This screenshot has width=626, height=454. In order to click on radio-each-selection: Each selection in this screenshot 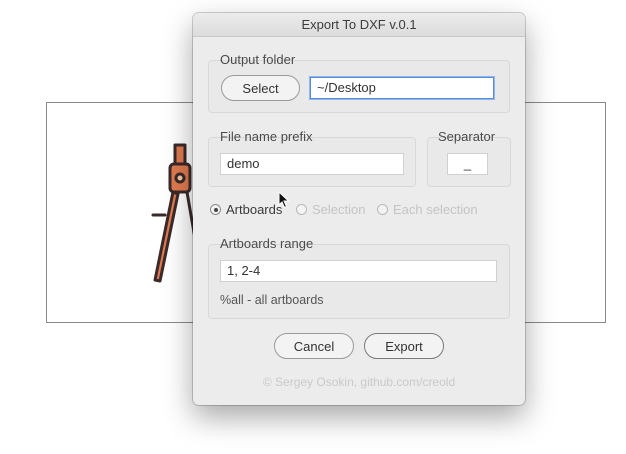, I will do `click(427, 209)`.